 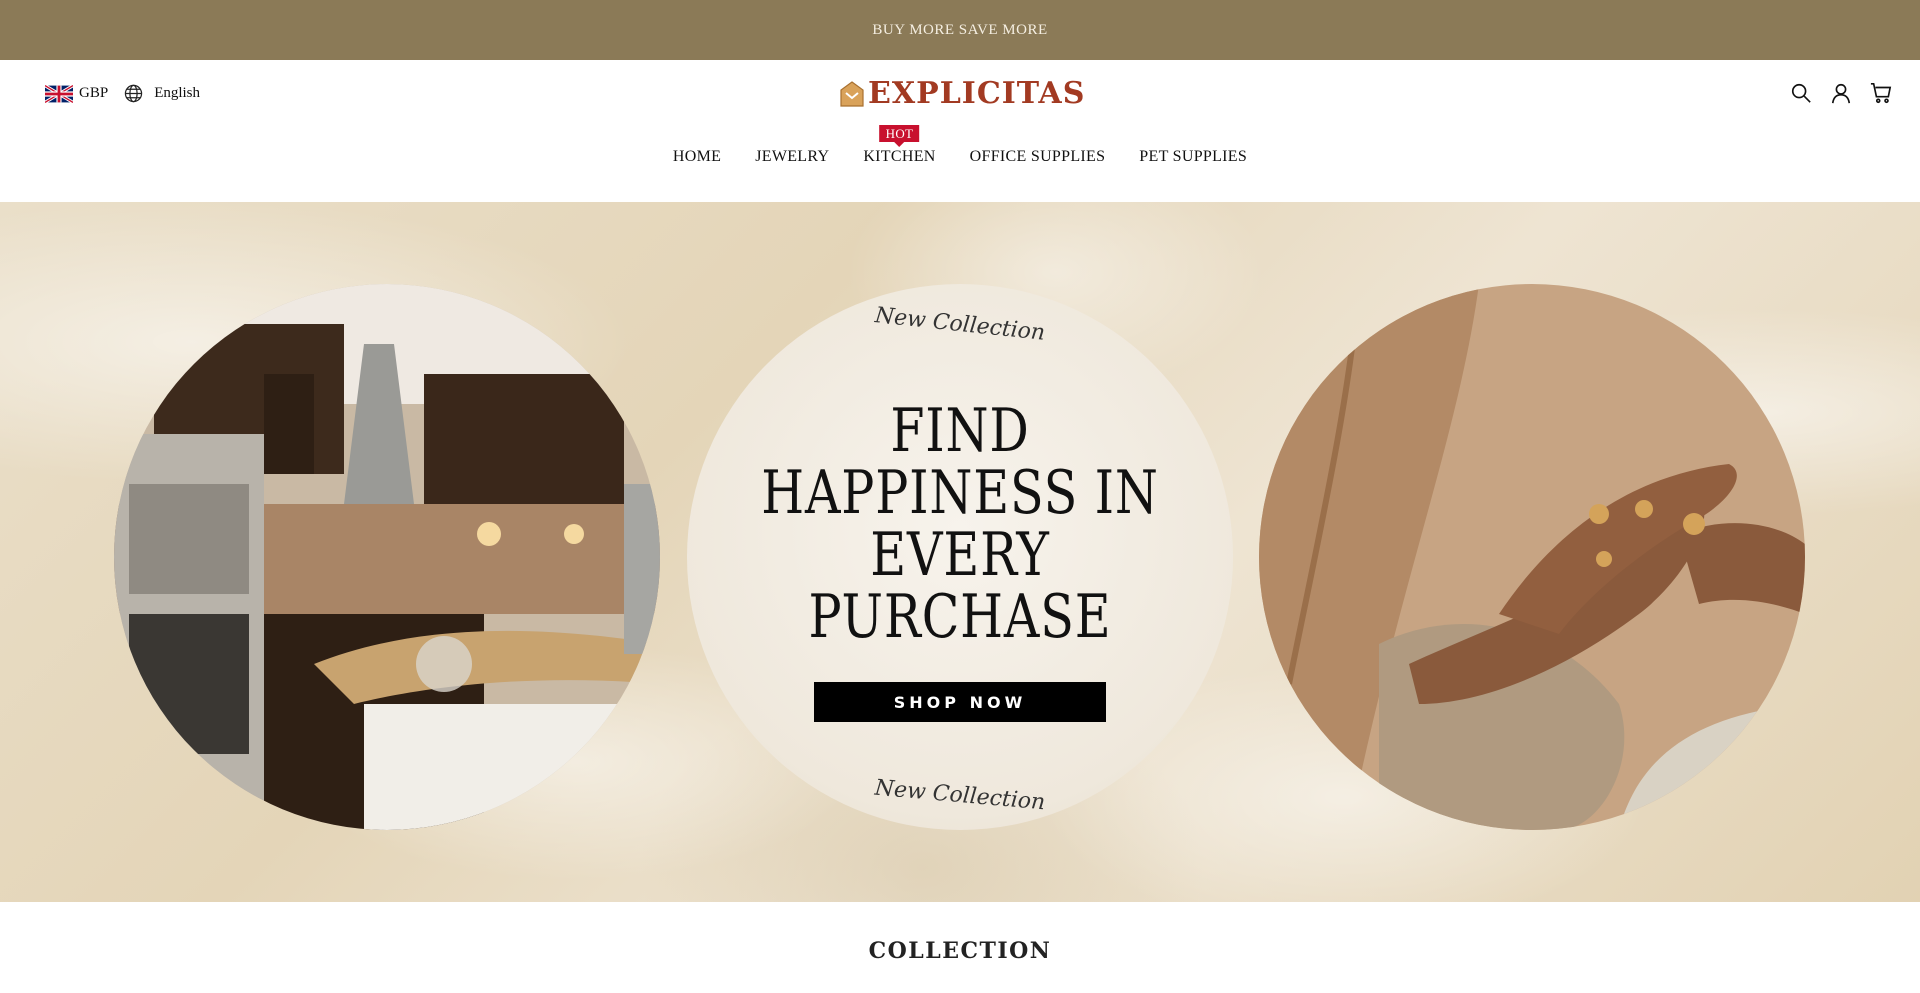 What do you see at coordinates (1801, 93) in the screenshot?
I see `search-icon` at bounding box center [1801, 93].